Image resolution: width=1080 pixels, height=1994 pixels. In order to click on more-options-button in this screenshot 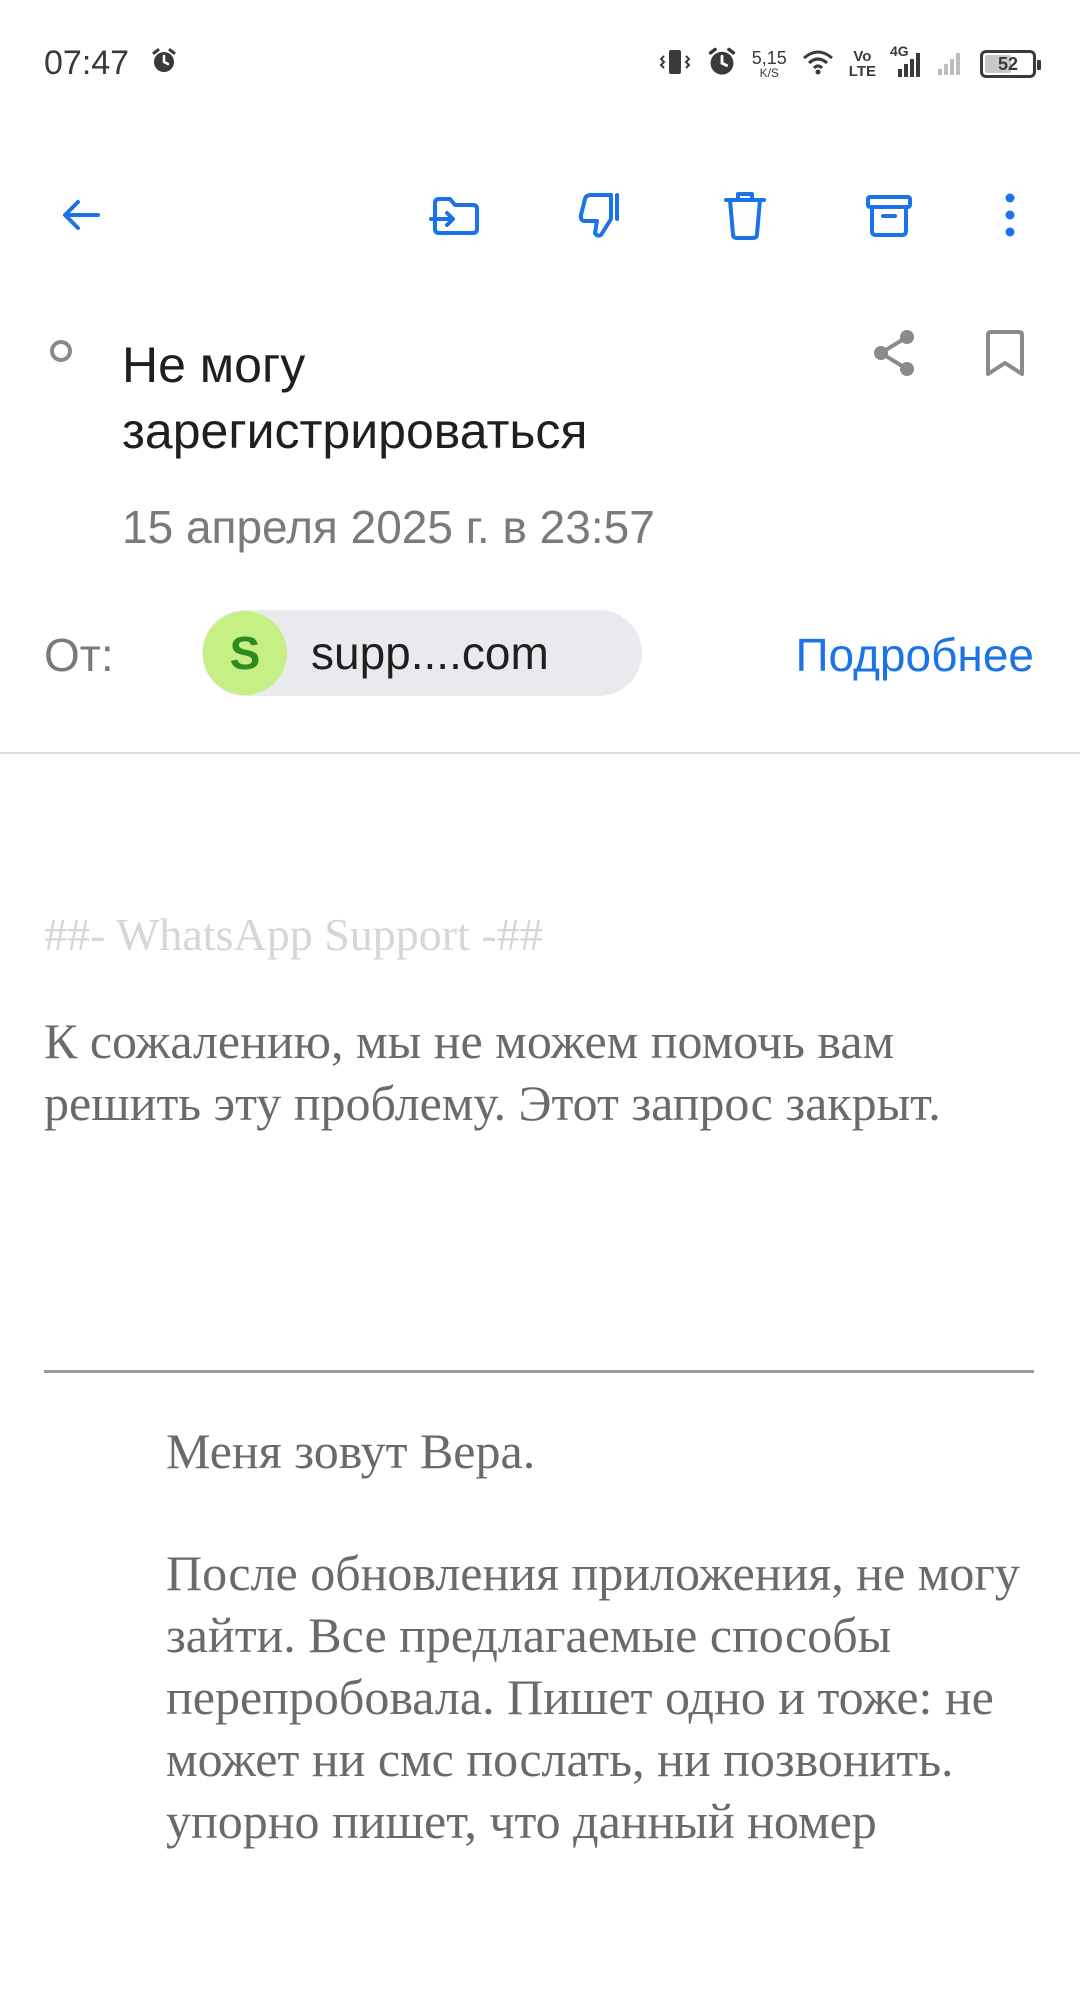, I will do `click(1010, 215)`.